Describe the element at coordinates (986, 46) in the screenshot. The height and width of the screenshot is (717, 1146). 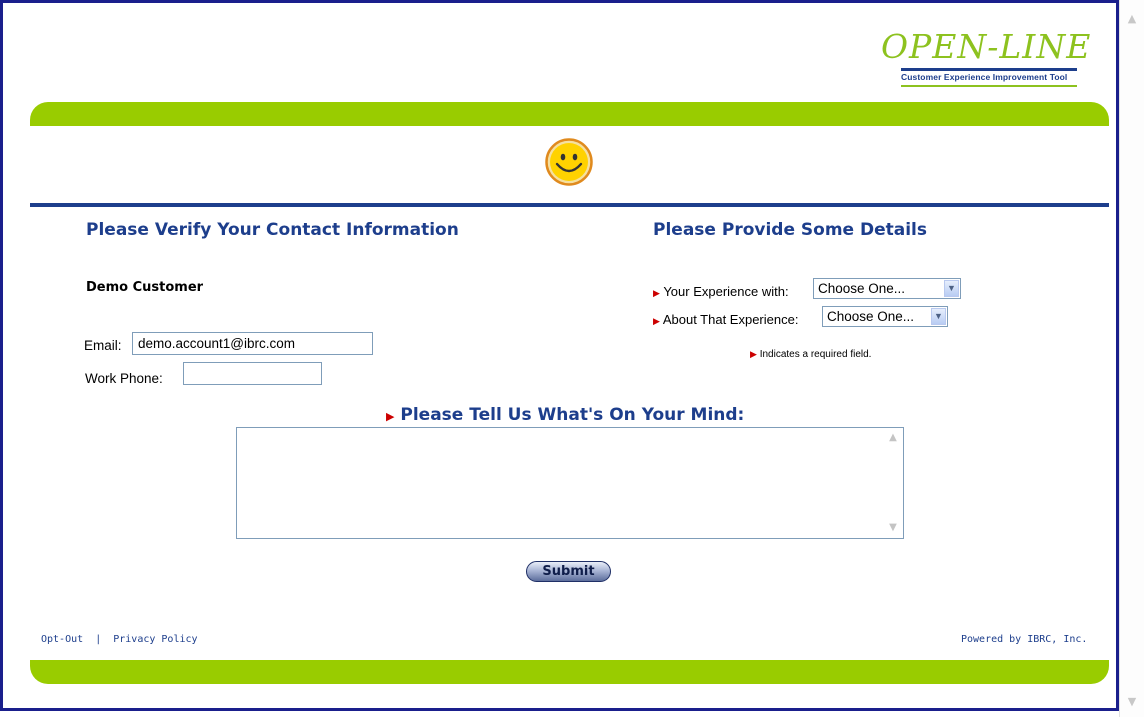
I see `logo-wordmark: OPEN-LINE` at that location.